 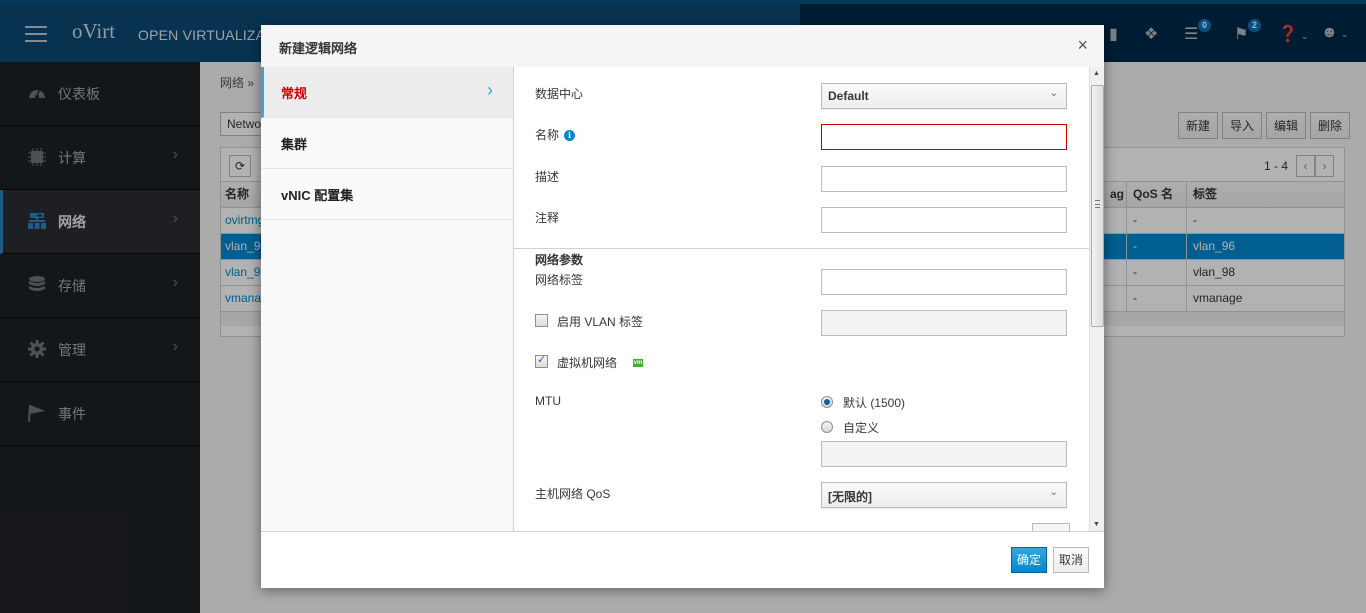 I want to click on vlan-tag-field, so click(x=944, y=323).